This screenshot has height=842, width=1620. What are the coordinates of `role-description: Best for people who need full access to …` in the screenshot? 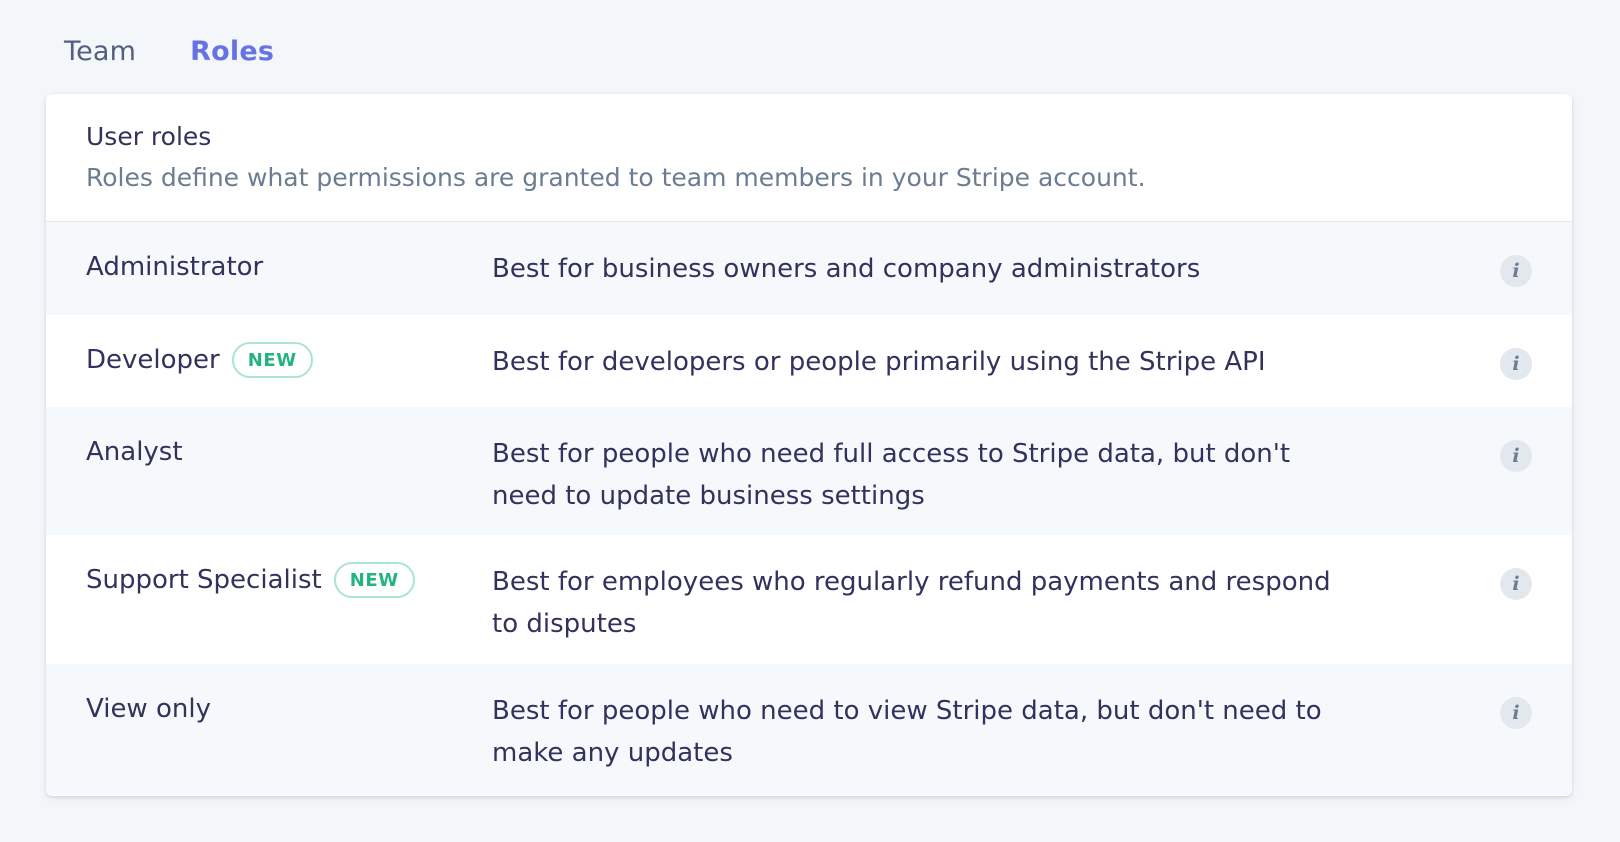 It's located at (891, 475).